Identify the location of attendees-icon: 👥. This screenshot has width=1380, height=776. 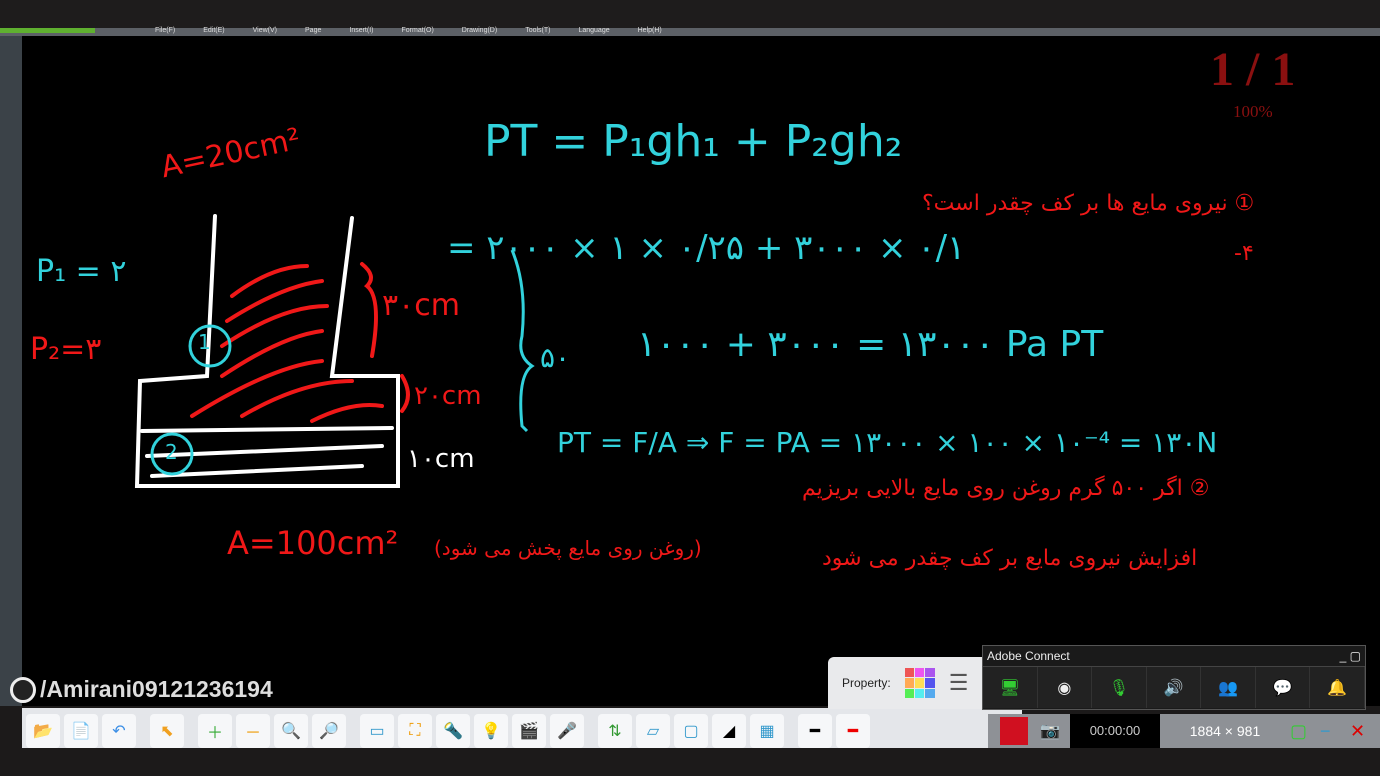
(1228, 687).